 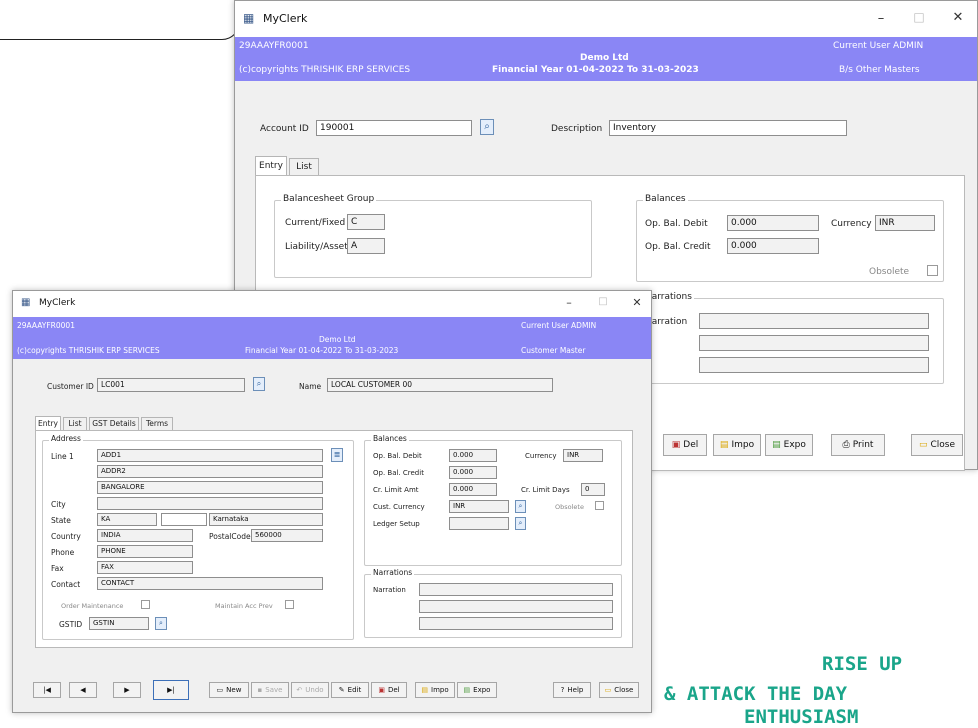 What do you see at coordinates (259, 384) in the screenshot?
I see `customer-lookup-button: ⌕` at bounding box center [259, 384].